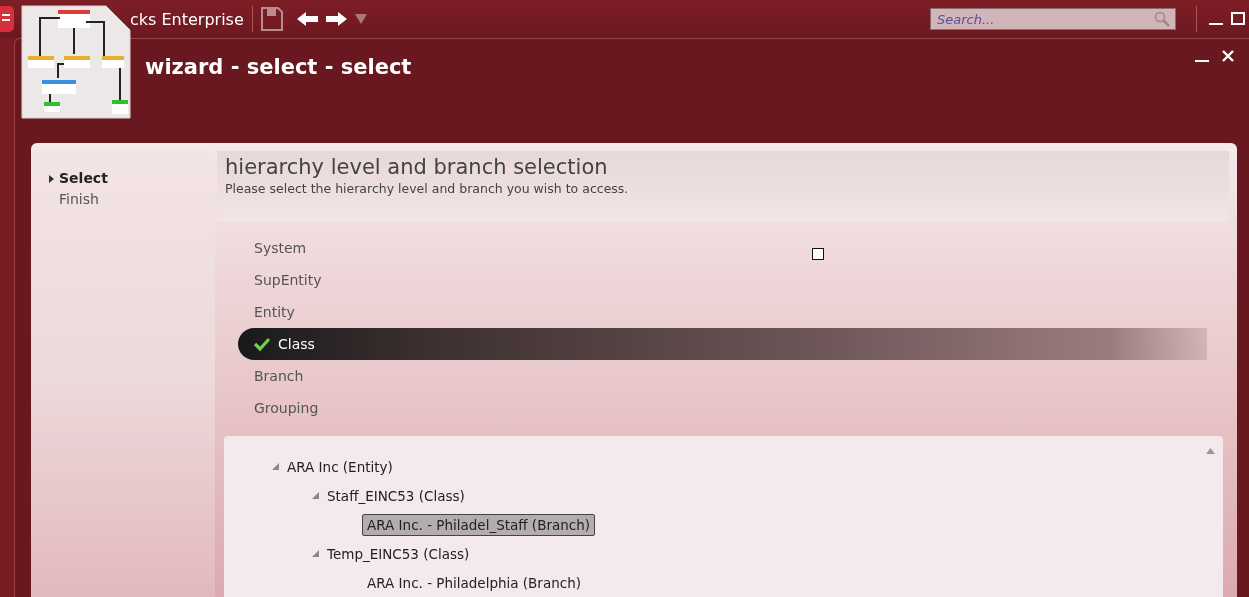 The image size is (1249, 597). What do you see at coordinates (187, 19) in the screenshot?
I see `app-title: cks Enterprise` at bounding box center [187, 19].